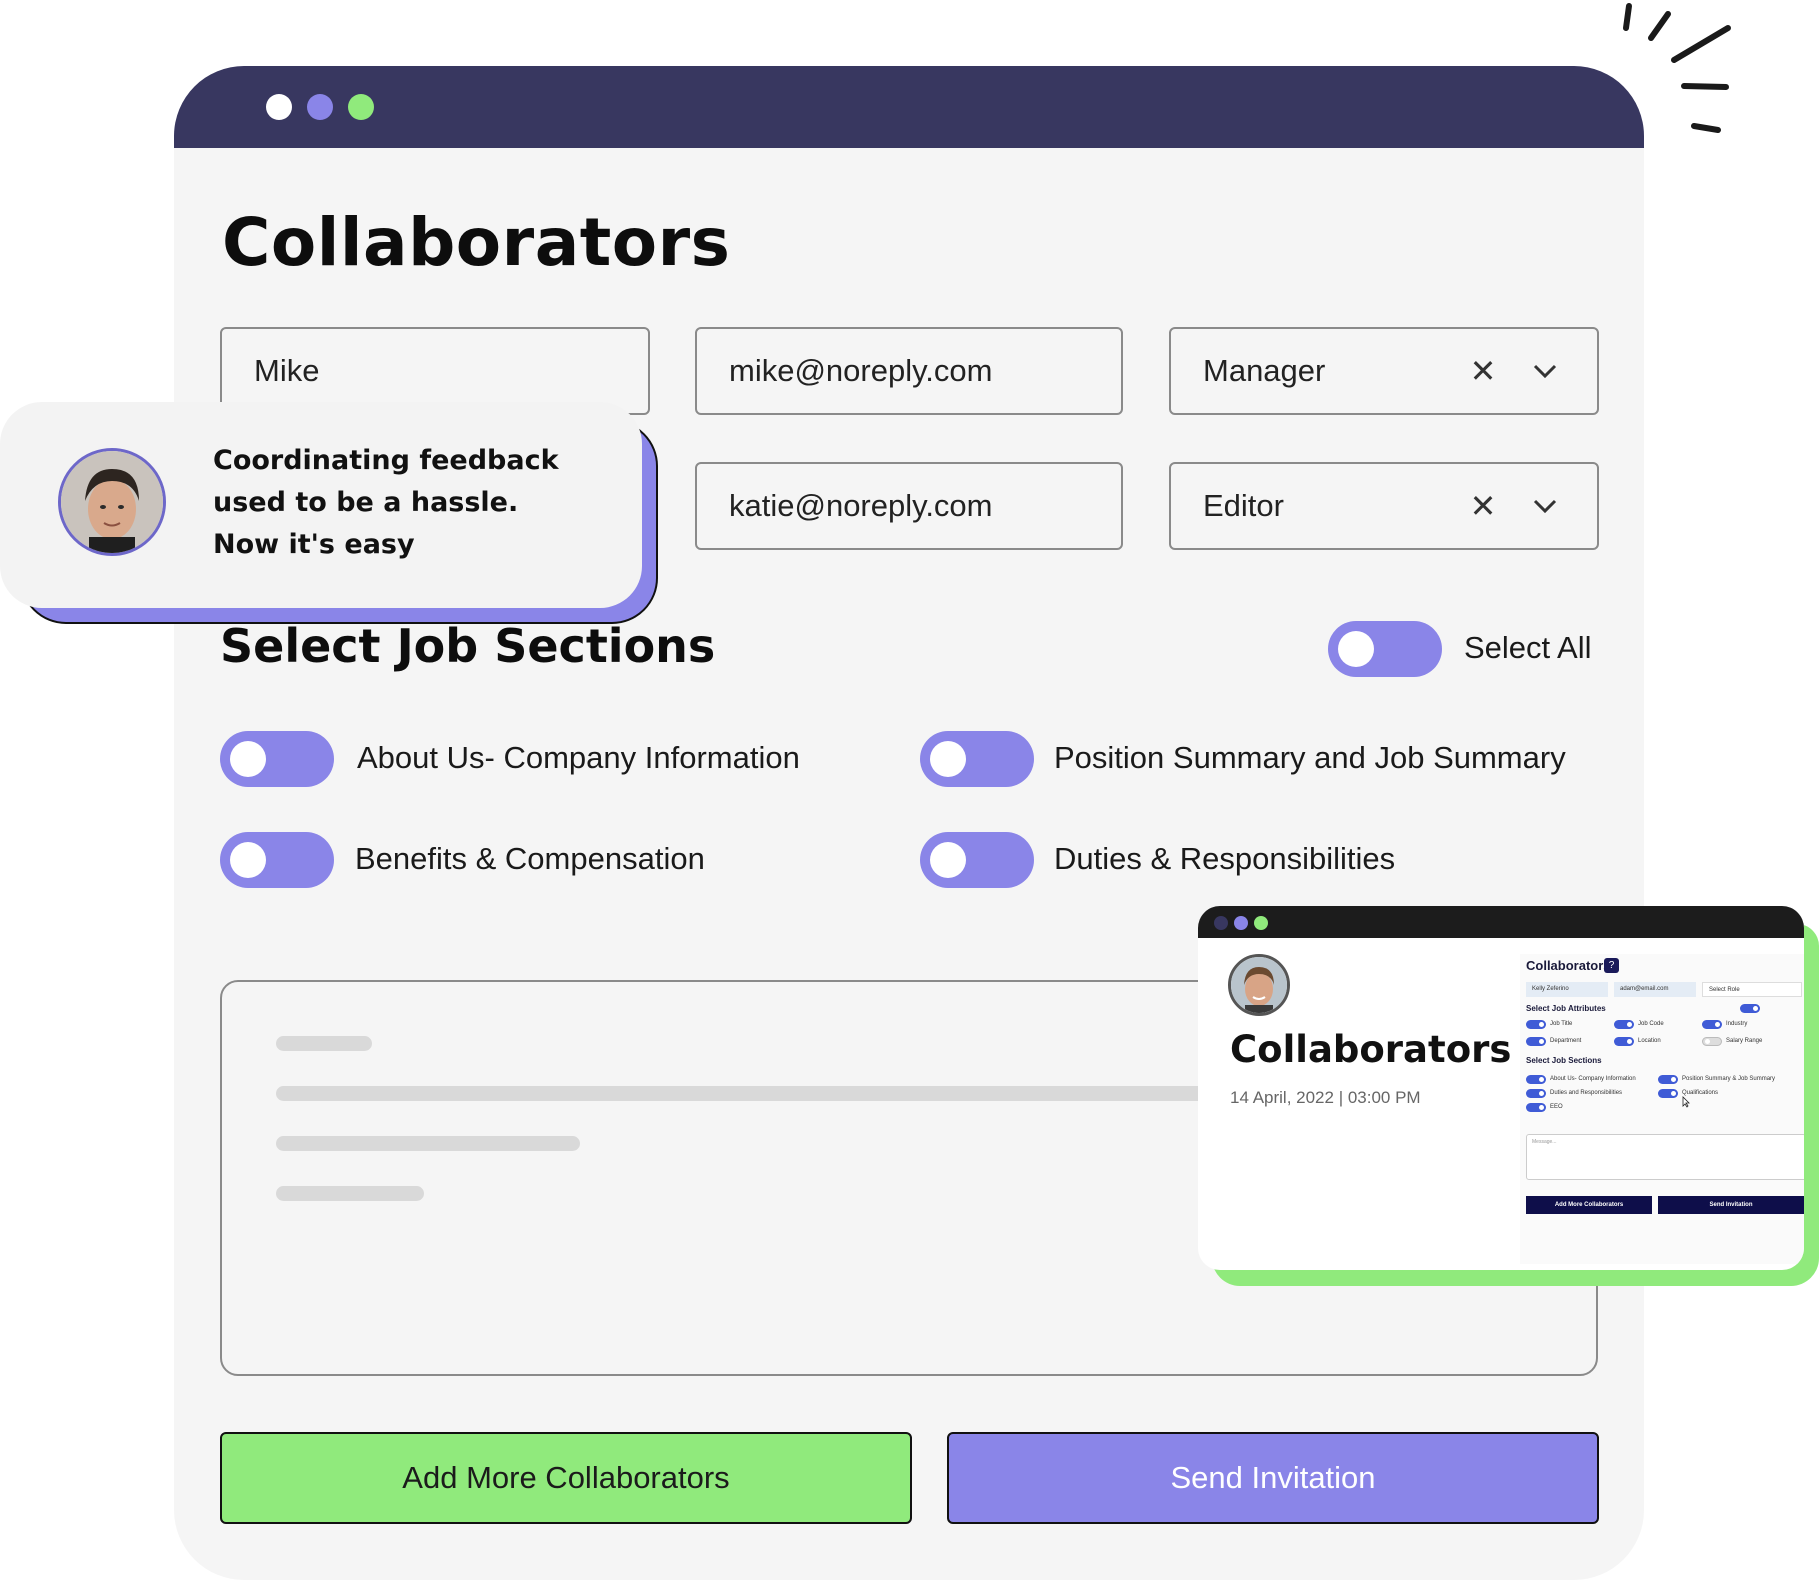  What do you see at coordinates (468, 646) in the screenshot?
I see `section-title: Select Job Sections` at bounding box center [468, 646].